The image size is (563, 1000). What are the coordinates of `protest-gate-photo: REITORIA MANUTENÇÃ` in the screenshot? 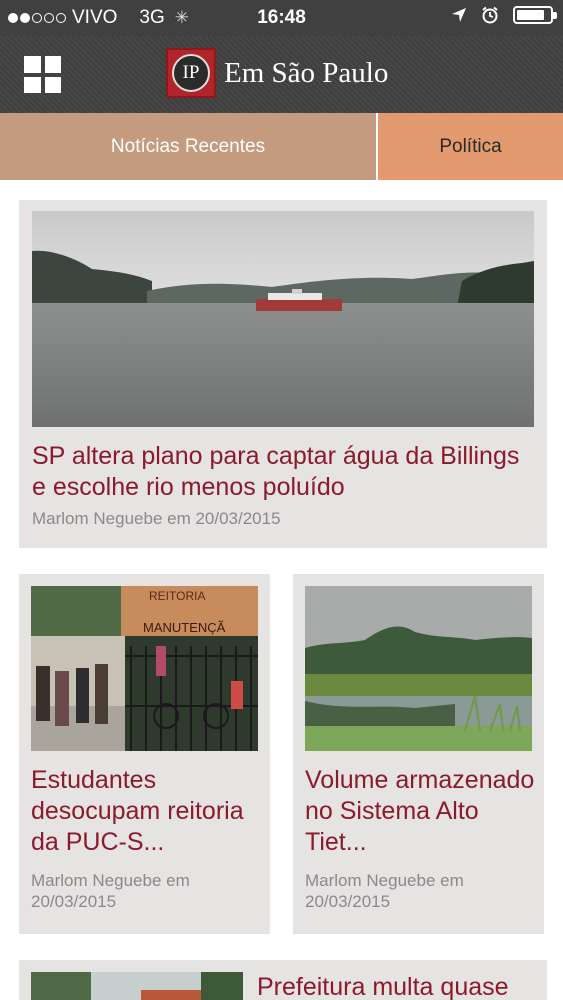 It's located at (144, 668).